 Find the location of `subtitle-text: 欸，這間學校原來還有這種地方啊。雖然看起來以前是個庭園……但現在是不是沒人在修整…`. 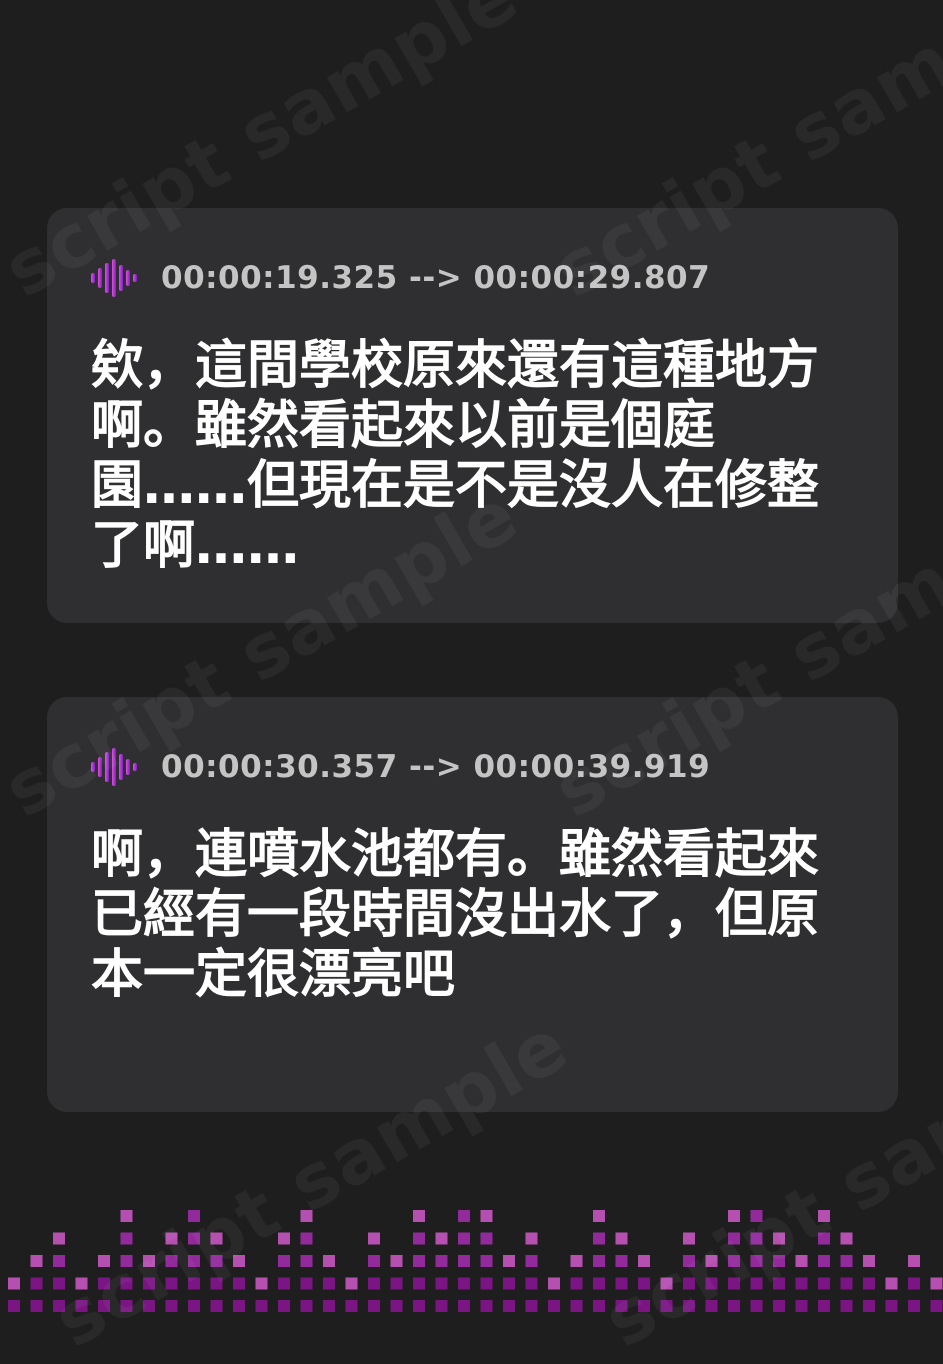

subtitle-text: 欸，這間學校原來還有這種地方啊。雖然看起來以前是個庭園……但現在是不是沒人在修整… is located at coordinates (455, 456).